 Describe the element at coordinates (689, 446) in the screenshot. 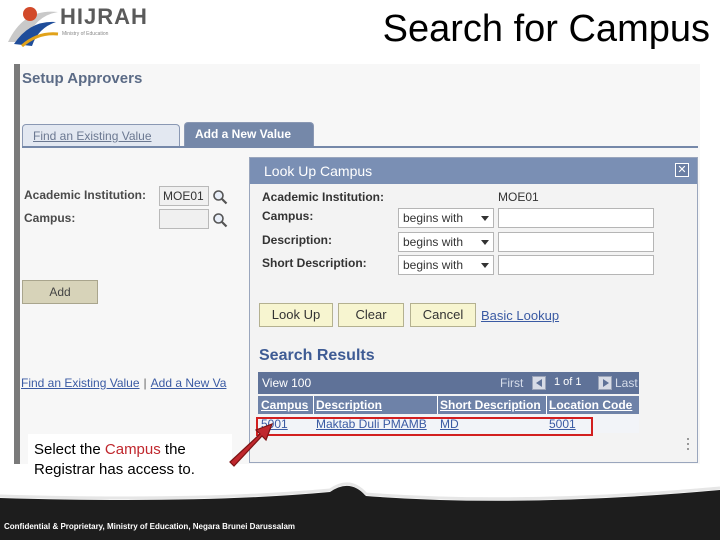

I see `resize-grip-icon` at that location.